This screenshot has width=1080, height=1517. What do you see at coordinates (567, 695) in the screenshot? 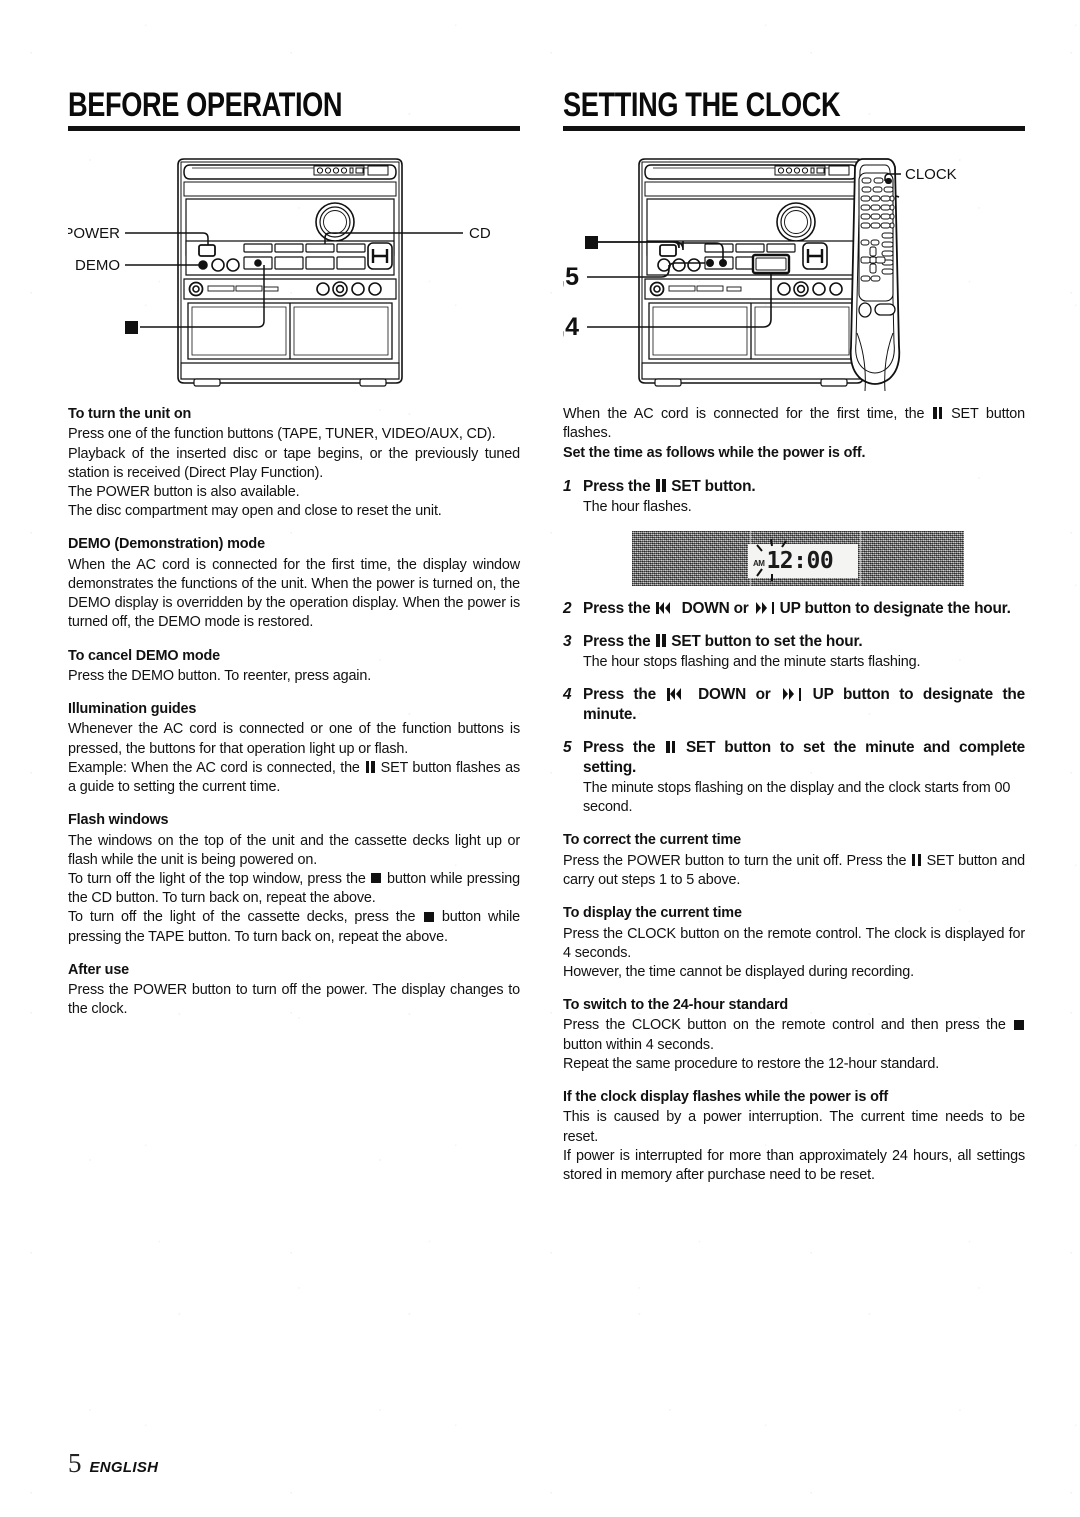
I see `step-4-number: 4` at bounding box center [567, 695].